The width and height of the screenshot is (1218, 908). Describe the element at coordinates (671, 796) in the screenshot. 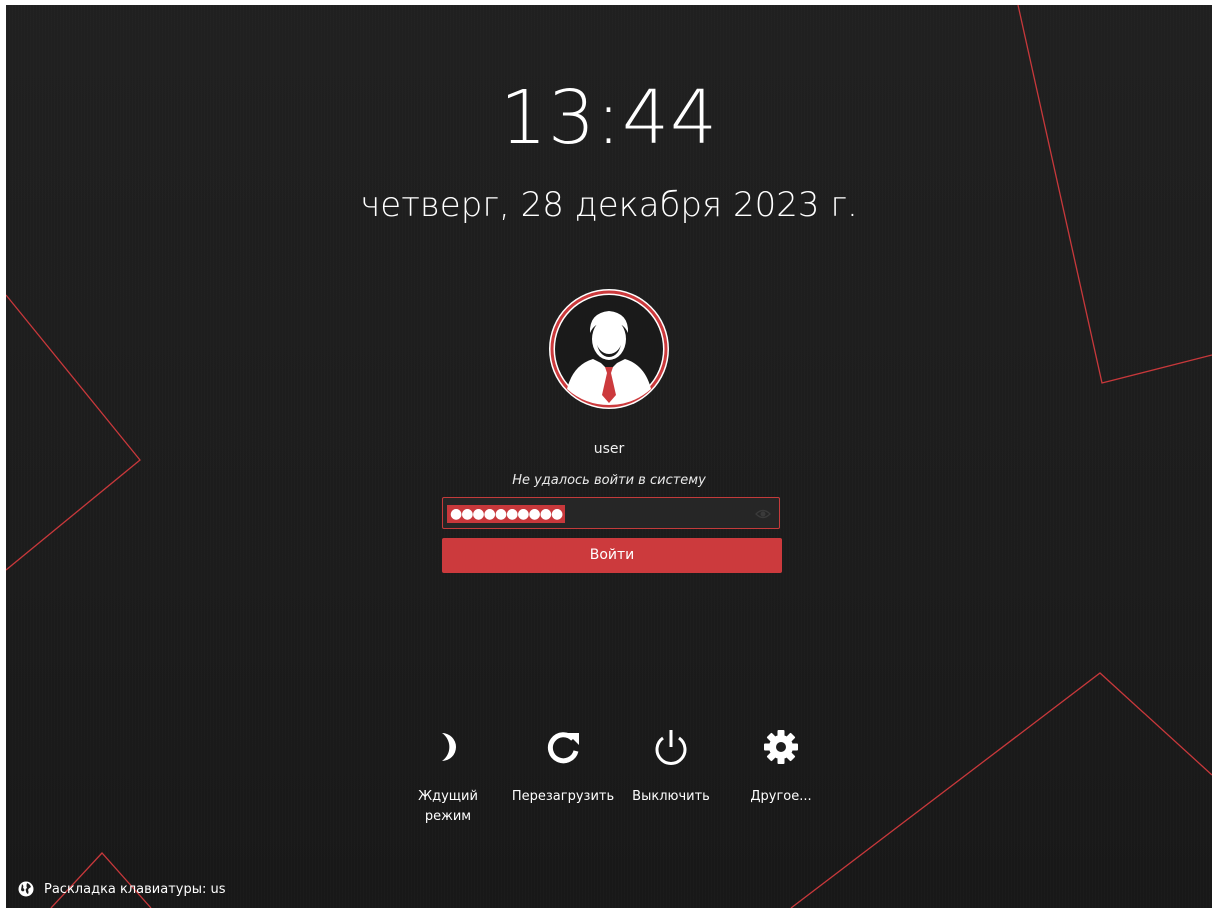

I see `shutdown-label: Выключить` at that location.